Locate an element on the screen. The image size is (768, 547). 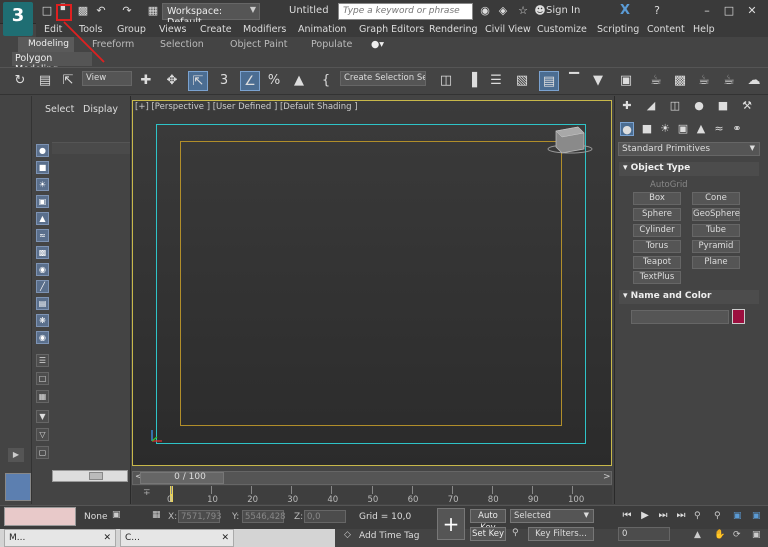
modify-tab-icon: ◢ is located at coordinates (651, 106).